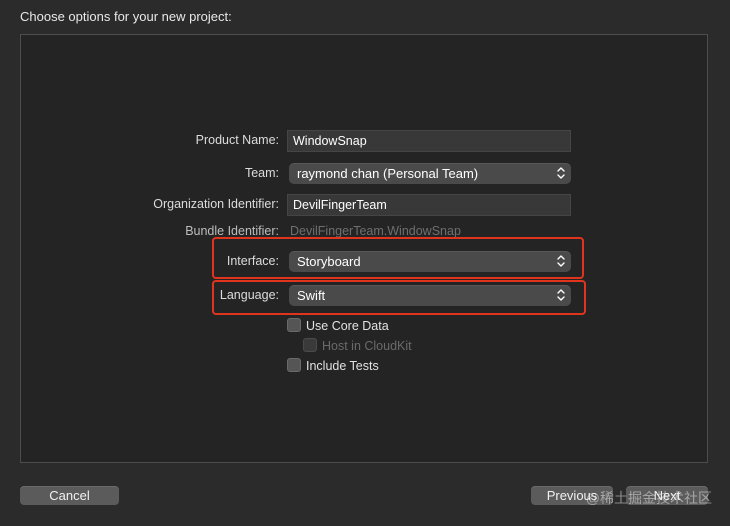 This screenshot has width=730, height=526. What do you see at coordinates (429, 141) in the screenshot?
I see `product-name-field: WindowSnap` at bounding box center [429, 141].